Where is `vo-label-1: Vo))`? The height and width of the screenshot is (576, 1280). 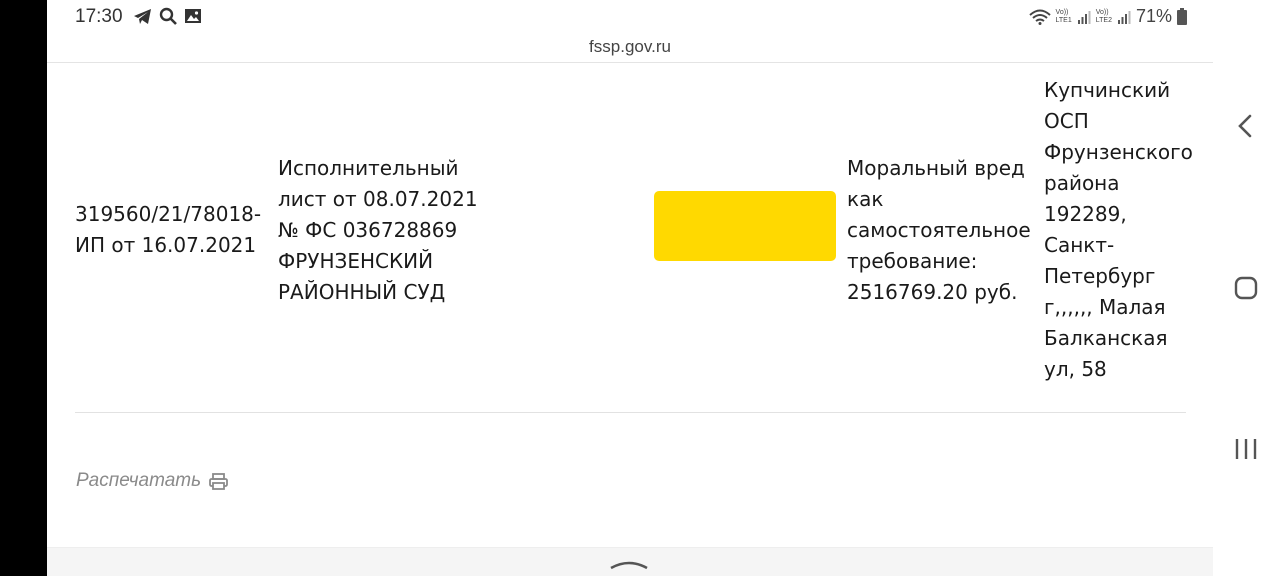
vo-label-1: Vo)) is located at coordinates (1062, 12).